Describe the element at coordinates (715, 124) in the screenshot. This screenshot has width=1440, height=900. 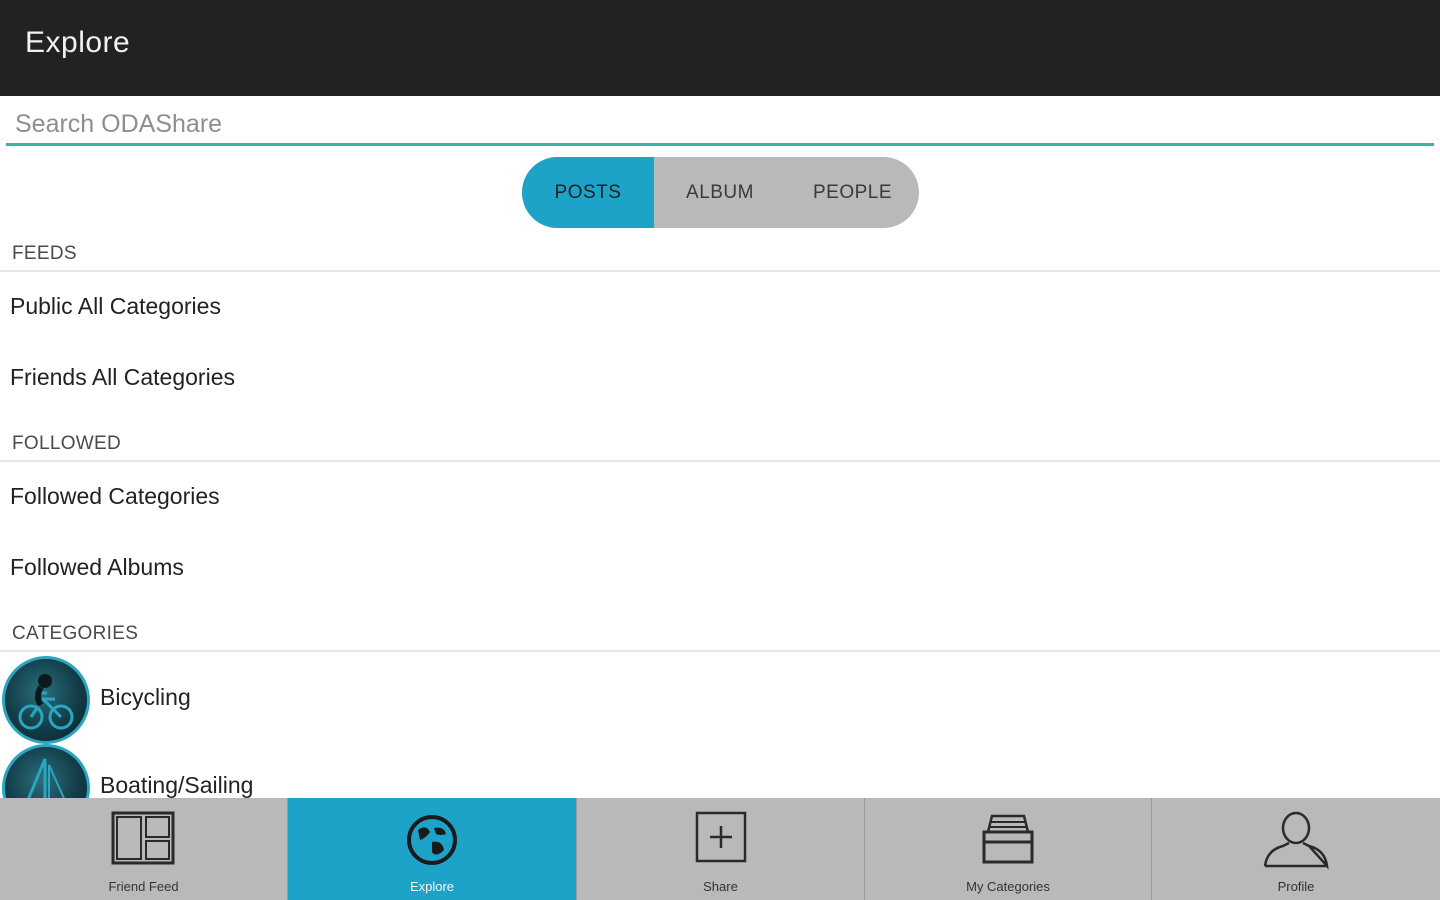
I see `search-input` at that location.